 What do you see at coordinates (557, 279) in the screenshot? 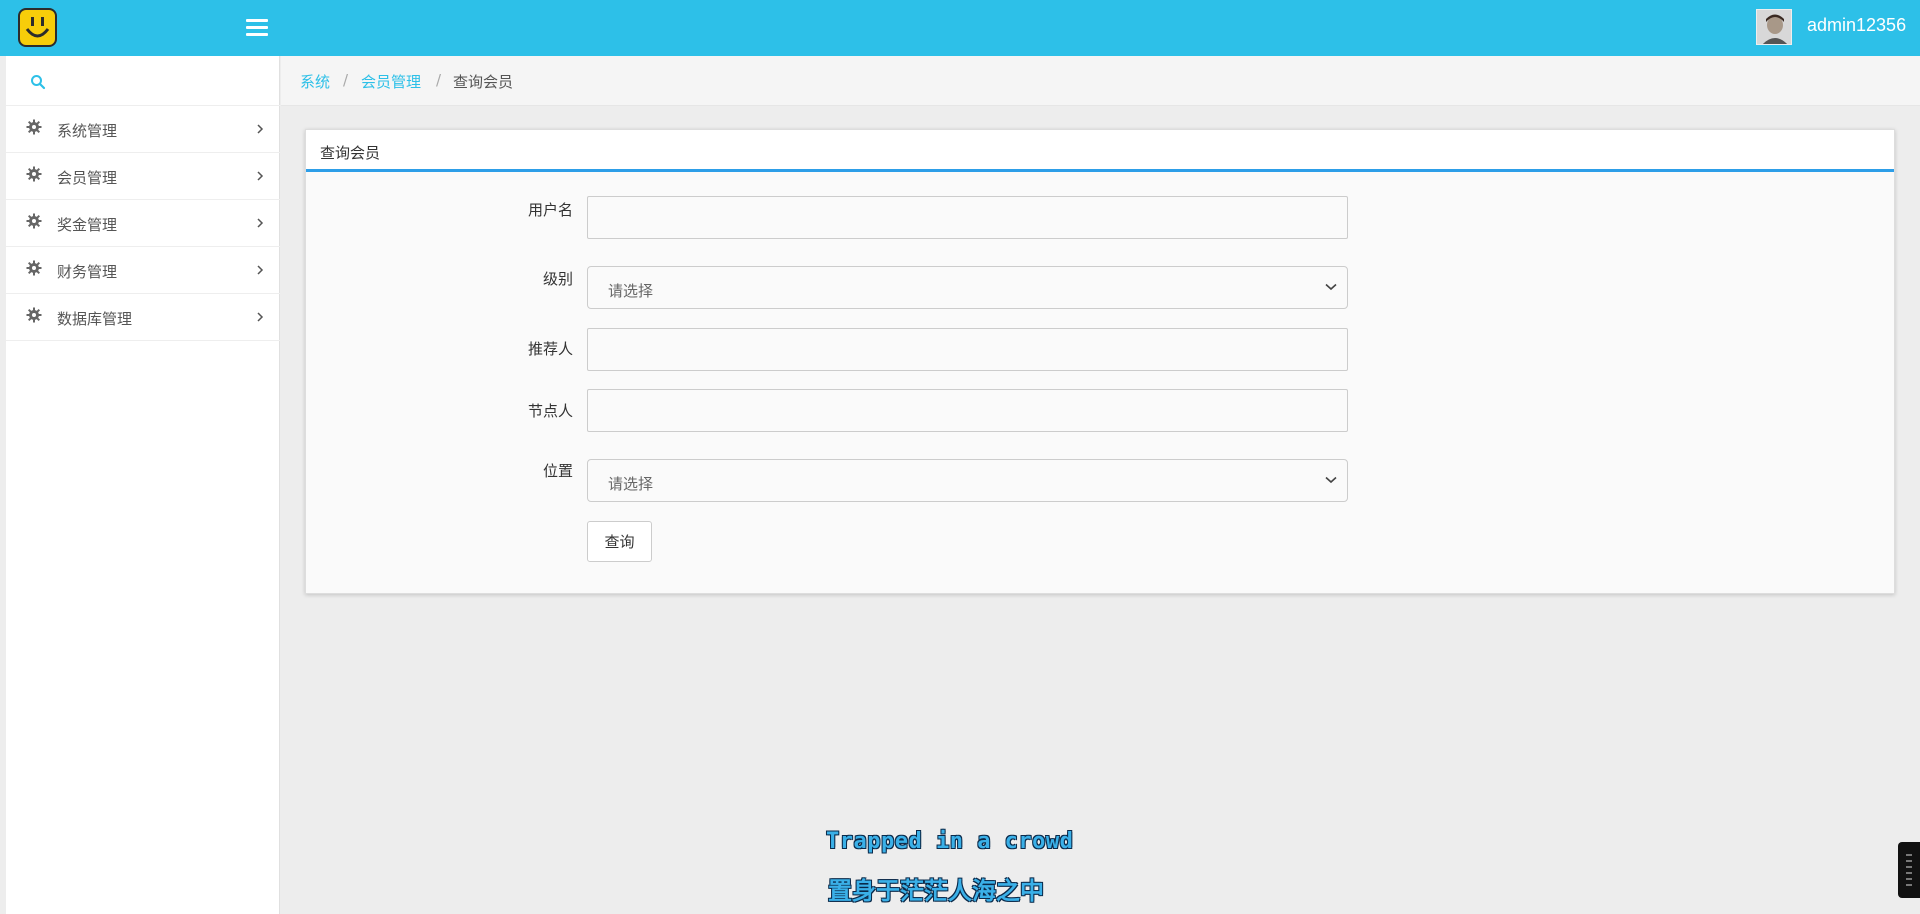
I see `level-label: 级别` at bounding box center [557, 279].